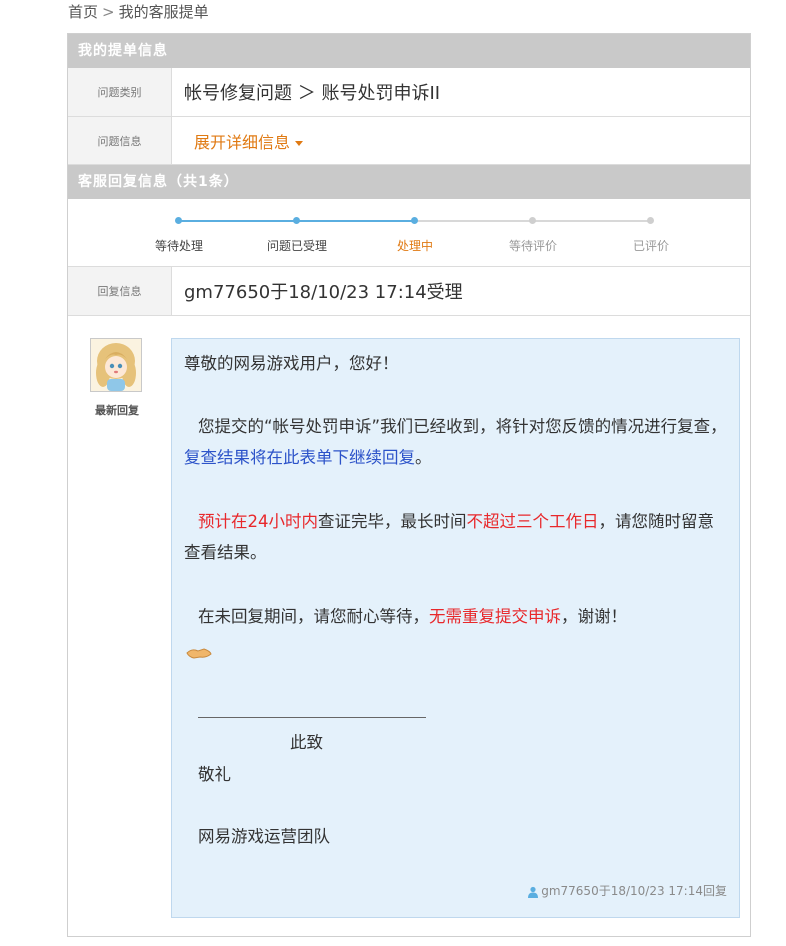 This screenshot has height=946, width=786. I want to click on reply-p2-text: 查证完毕，最长时间, so click(392, 521).